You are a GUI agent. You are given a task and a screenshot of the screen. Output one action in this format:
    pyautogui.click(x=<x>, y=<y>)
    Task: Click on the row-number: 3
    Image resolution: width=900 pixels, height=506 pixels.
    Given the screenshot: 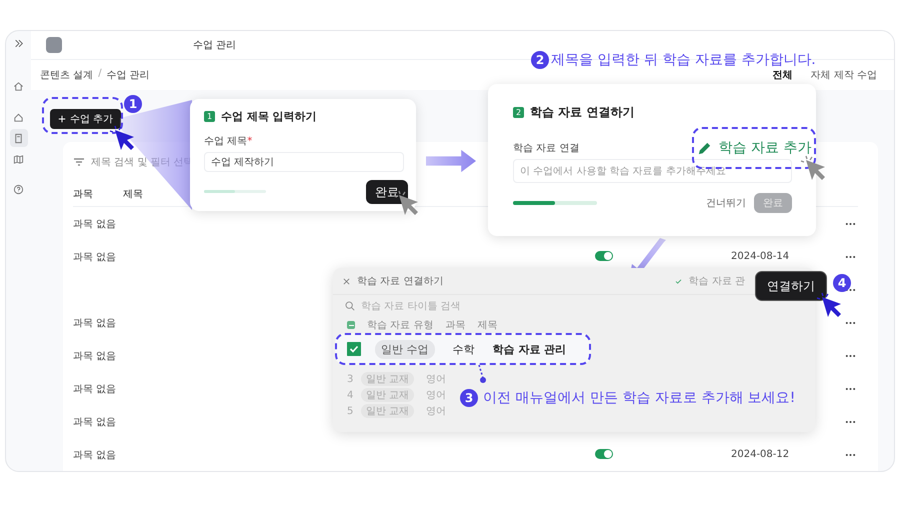 What is the action you would take?
    pyautogui.click(x=350, y=379)
    